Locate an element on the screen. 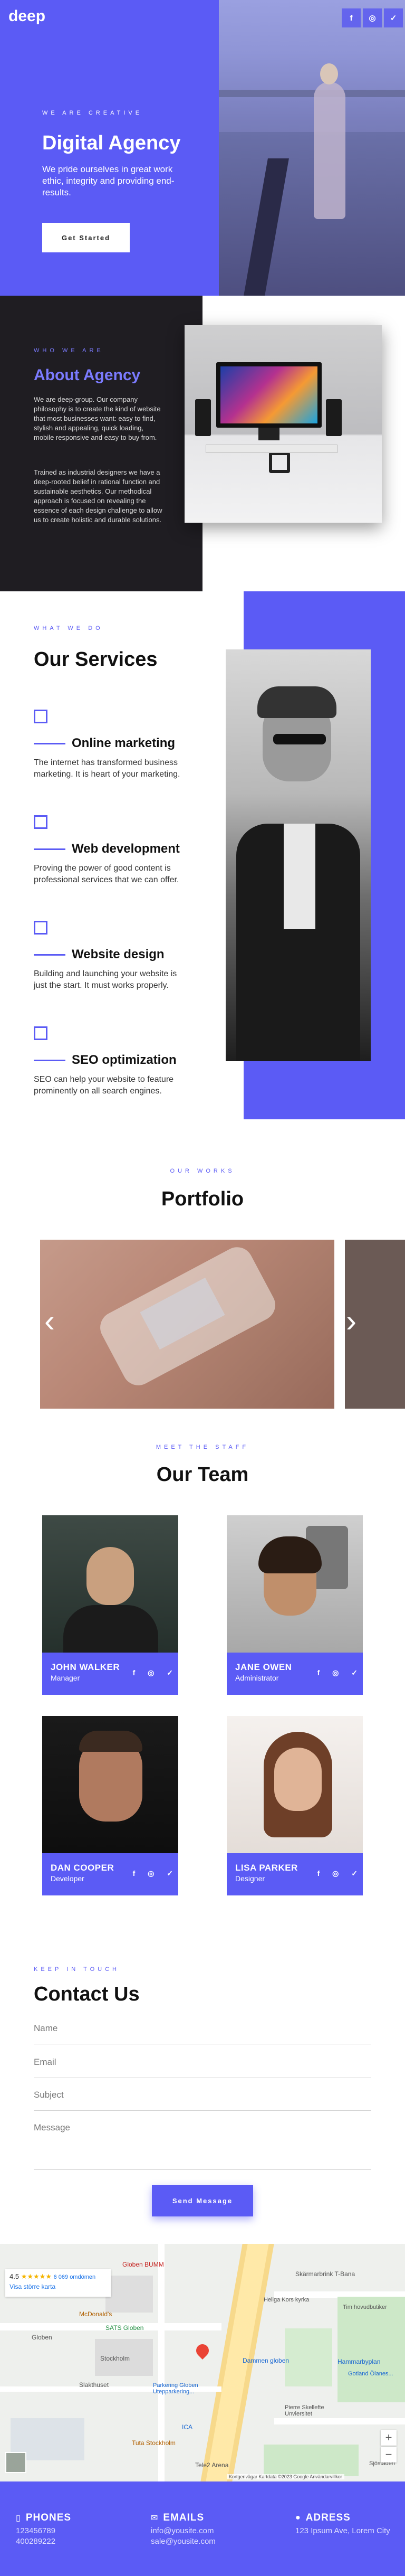 Image resolution: width=405 pixels, height=2576 pixels. team-card: JOHN WALKER Manager f ◎ ✓ is located at coordinates (110, 1605).